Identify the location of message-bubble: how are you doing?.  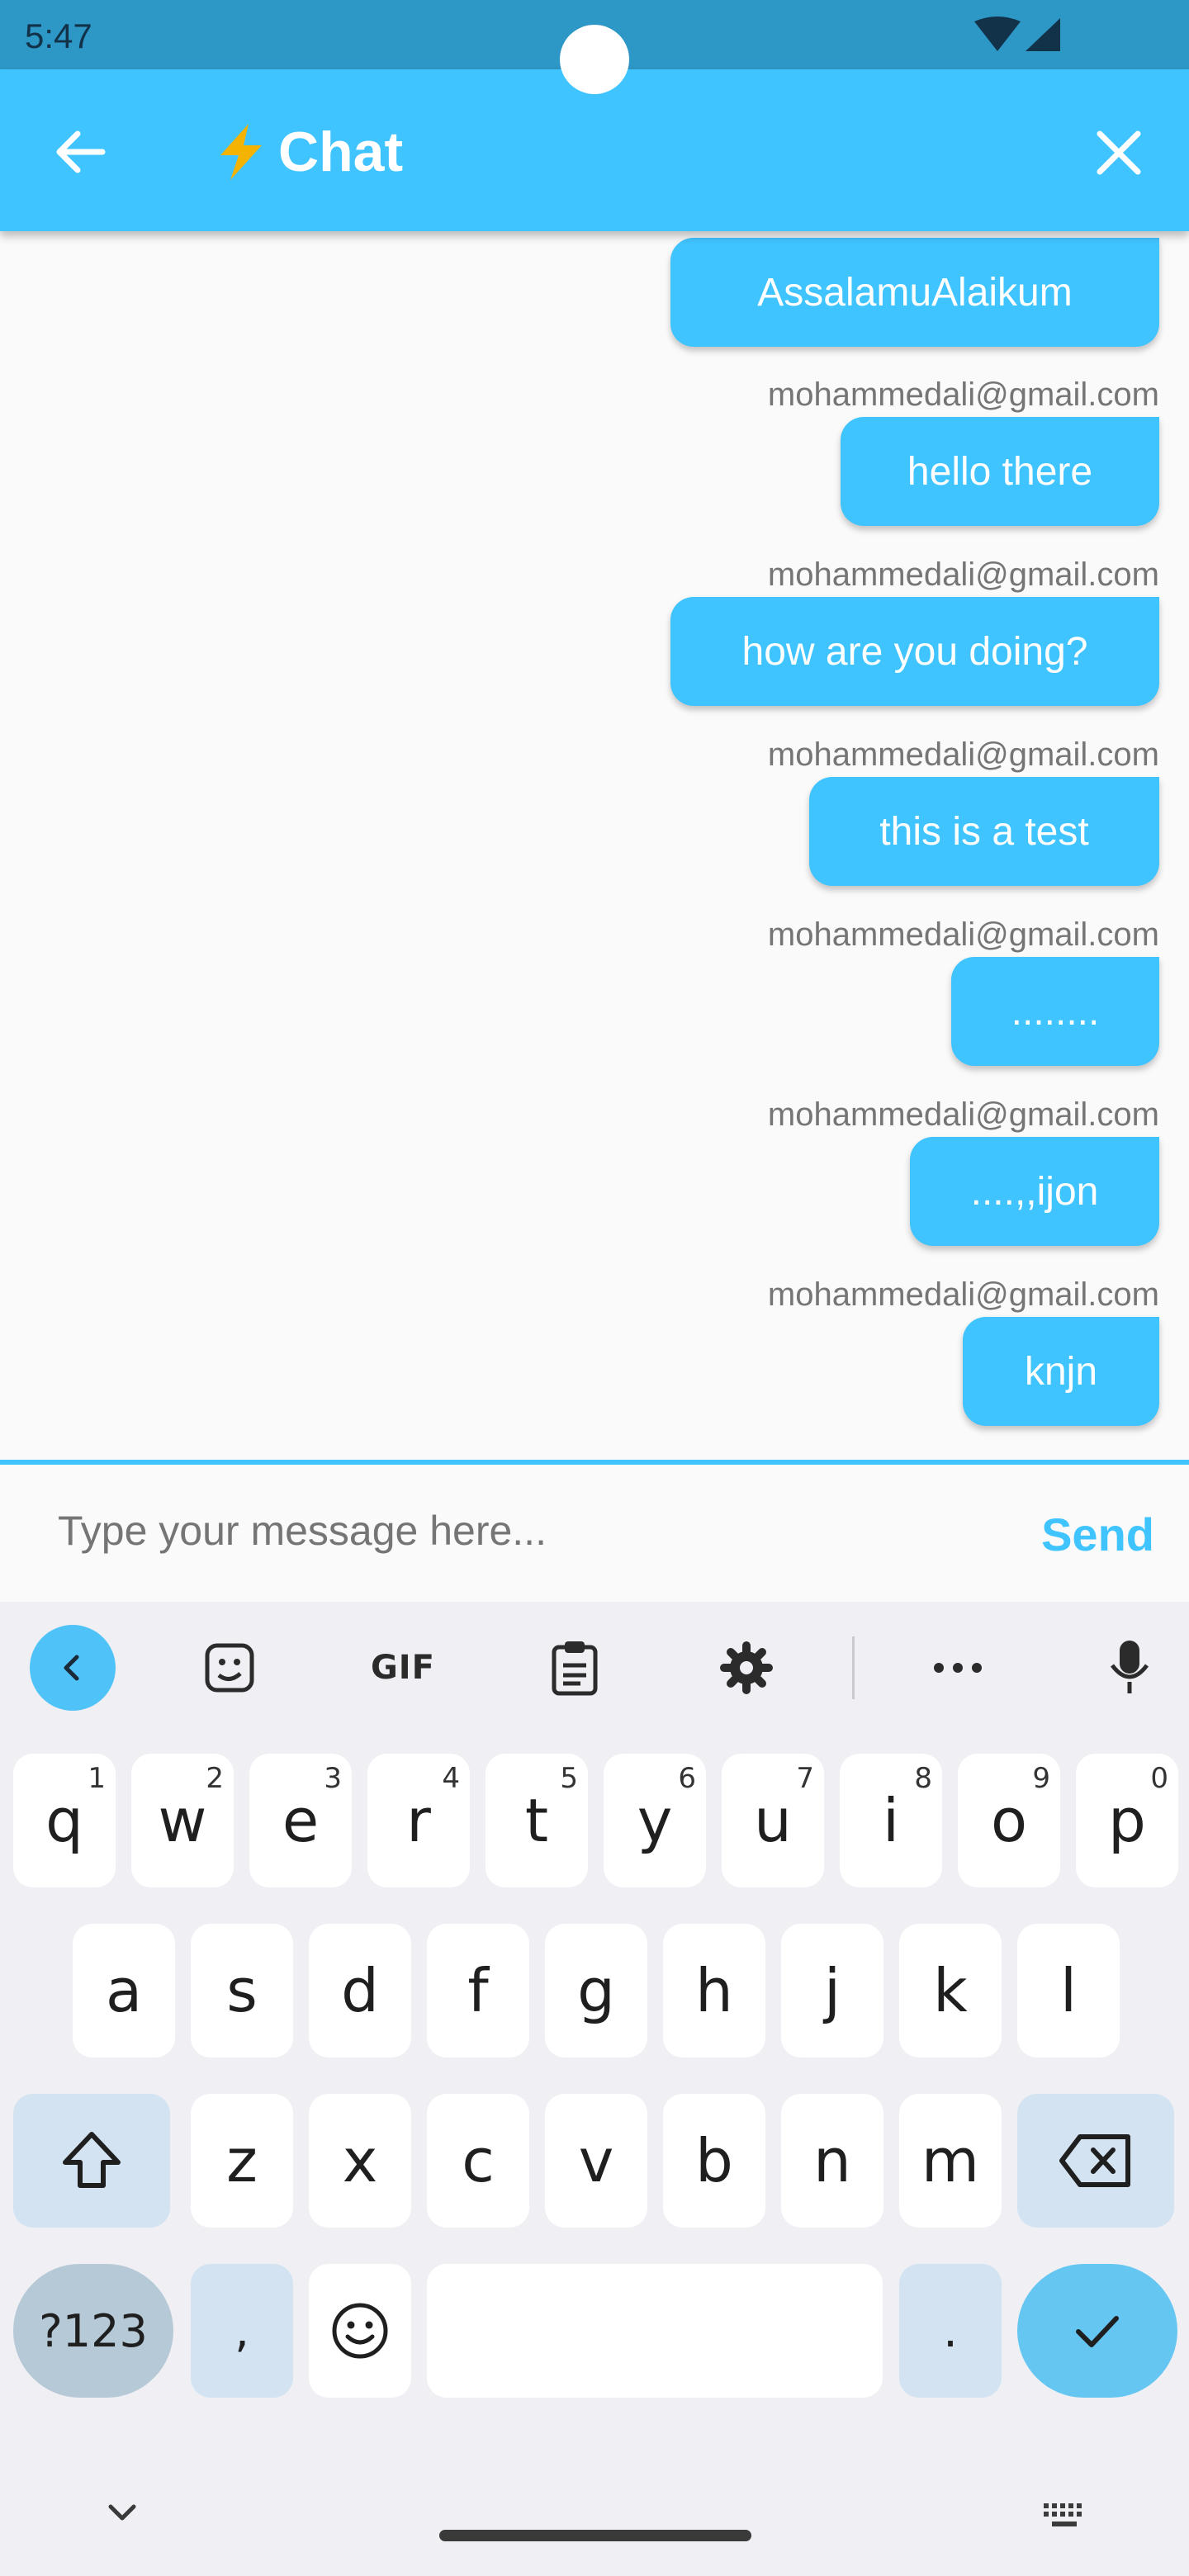
(914, 651).